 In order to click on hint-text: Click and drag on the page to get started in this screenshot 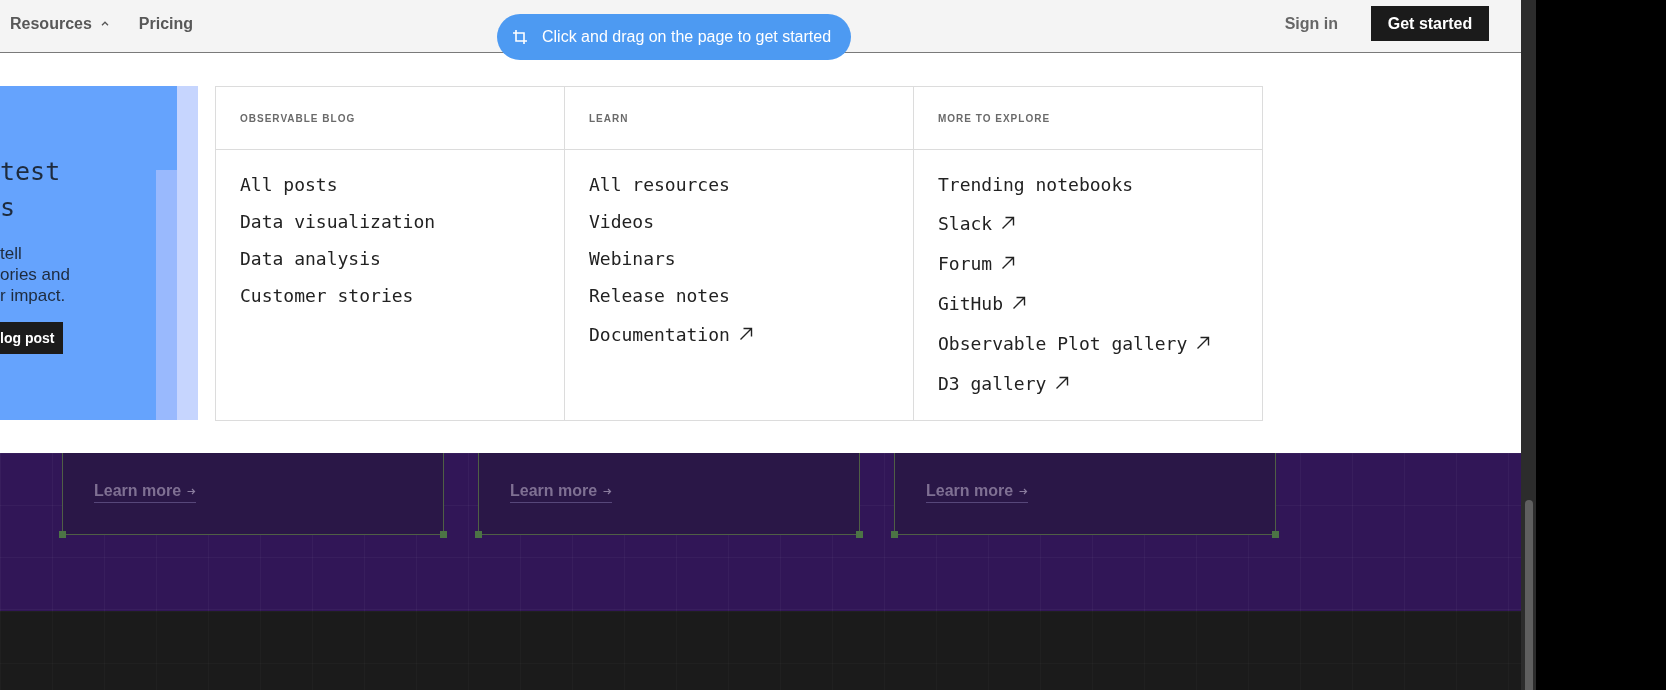, I will do `click(687, 37)`.